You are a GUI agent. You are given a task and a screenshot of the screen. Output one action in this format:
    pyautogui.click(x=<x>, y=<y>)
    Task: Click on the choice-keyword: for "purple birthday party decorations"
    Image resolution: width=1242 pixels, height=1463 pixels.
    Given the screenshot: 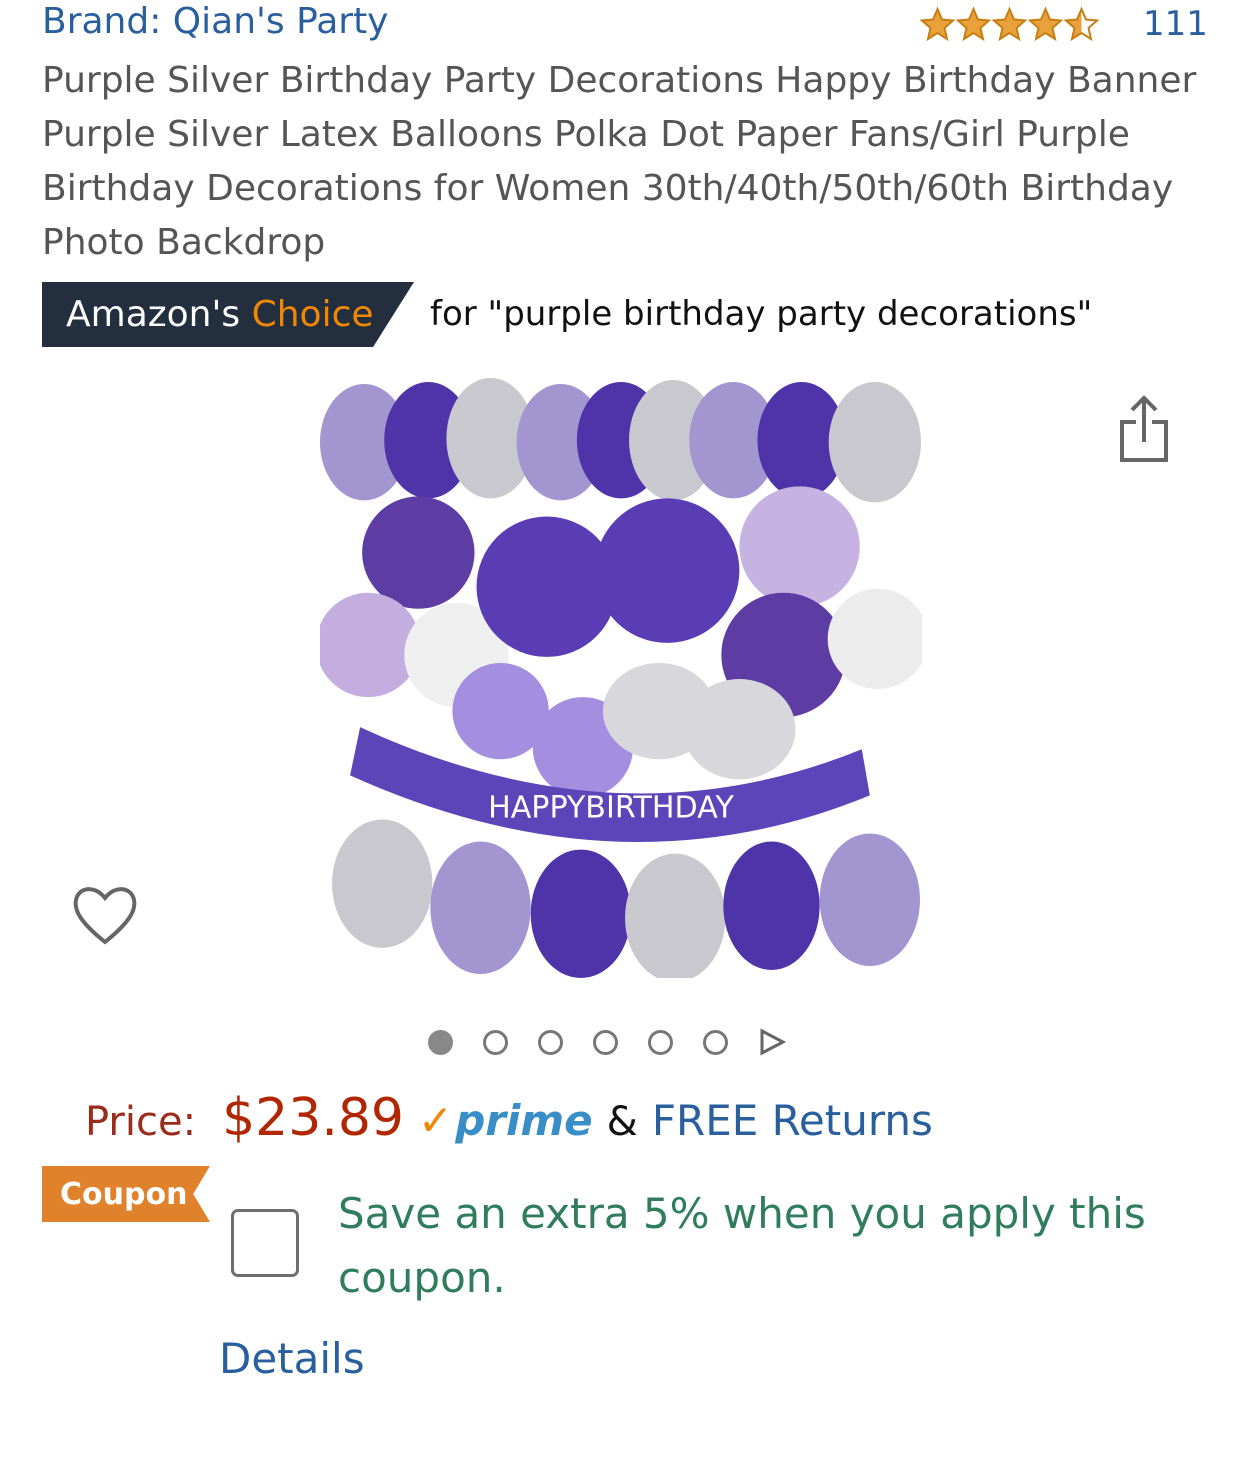 What is the action you would take?
    pyautogui.click(x=761, y=314)
    